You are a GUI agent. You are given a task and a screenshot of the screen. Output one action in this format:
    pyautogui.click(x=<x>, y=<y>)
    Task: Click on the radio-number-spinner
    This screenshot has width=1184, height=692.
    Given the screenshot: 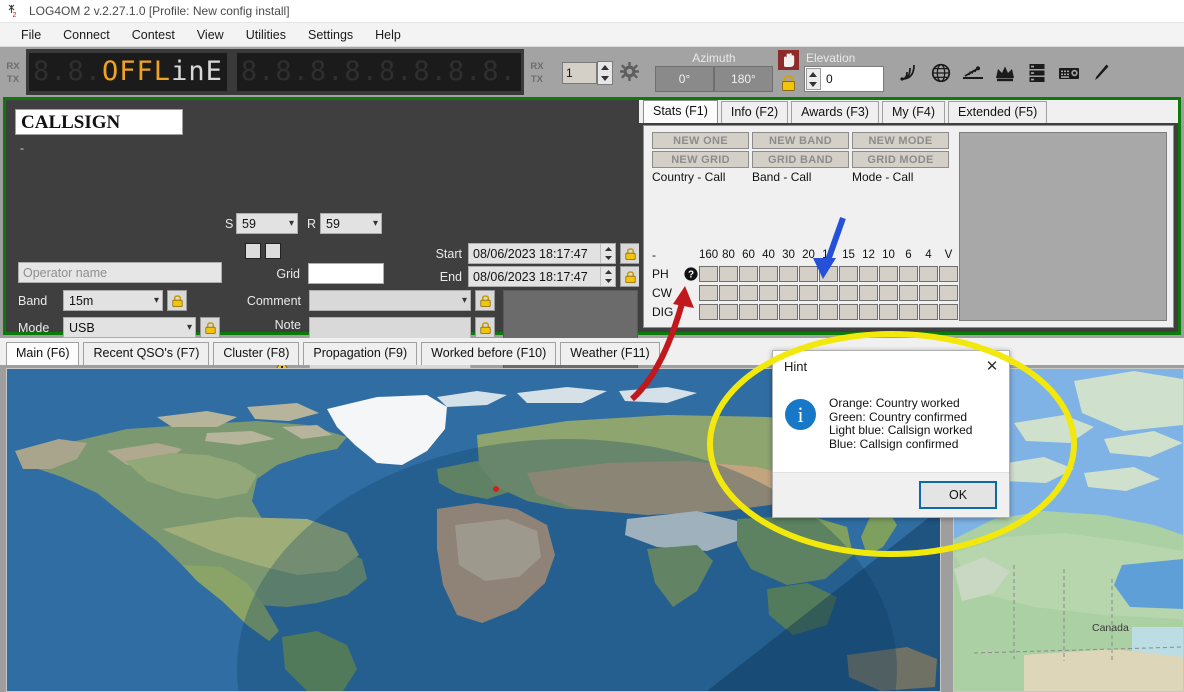 What is the action you would take?
    pyautogui.click(x=604, y=73)
    